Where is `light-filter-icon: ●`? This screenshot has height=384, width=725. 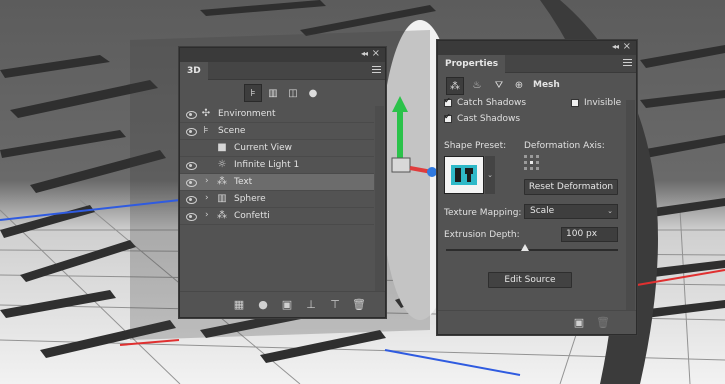 light-filter-icon: ● is located at coordinates (313, 93).